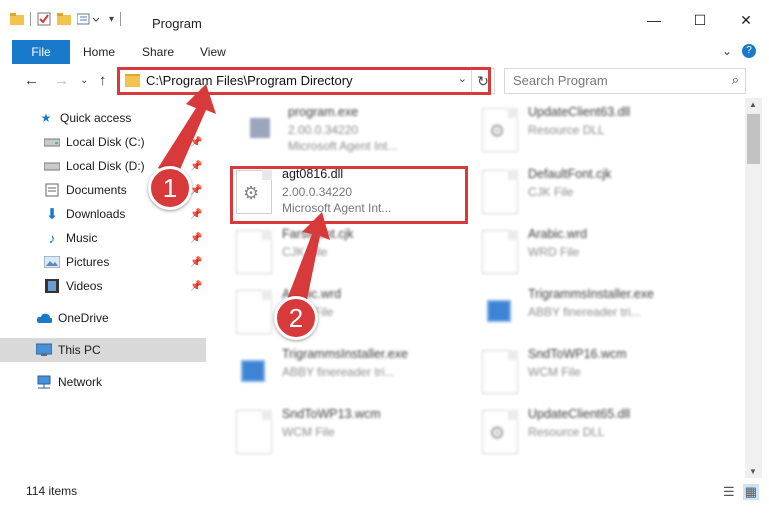 Image resolution: width=769 pixels, height=517 pixels. What do you see at coordinates (41, 52) in the screenshot?
I see `tab-file: File` at bounding box center [41, 52].